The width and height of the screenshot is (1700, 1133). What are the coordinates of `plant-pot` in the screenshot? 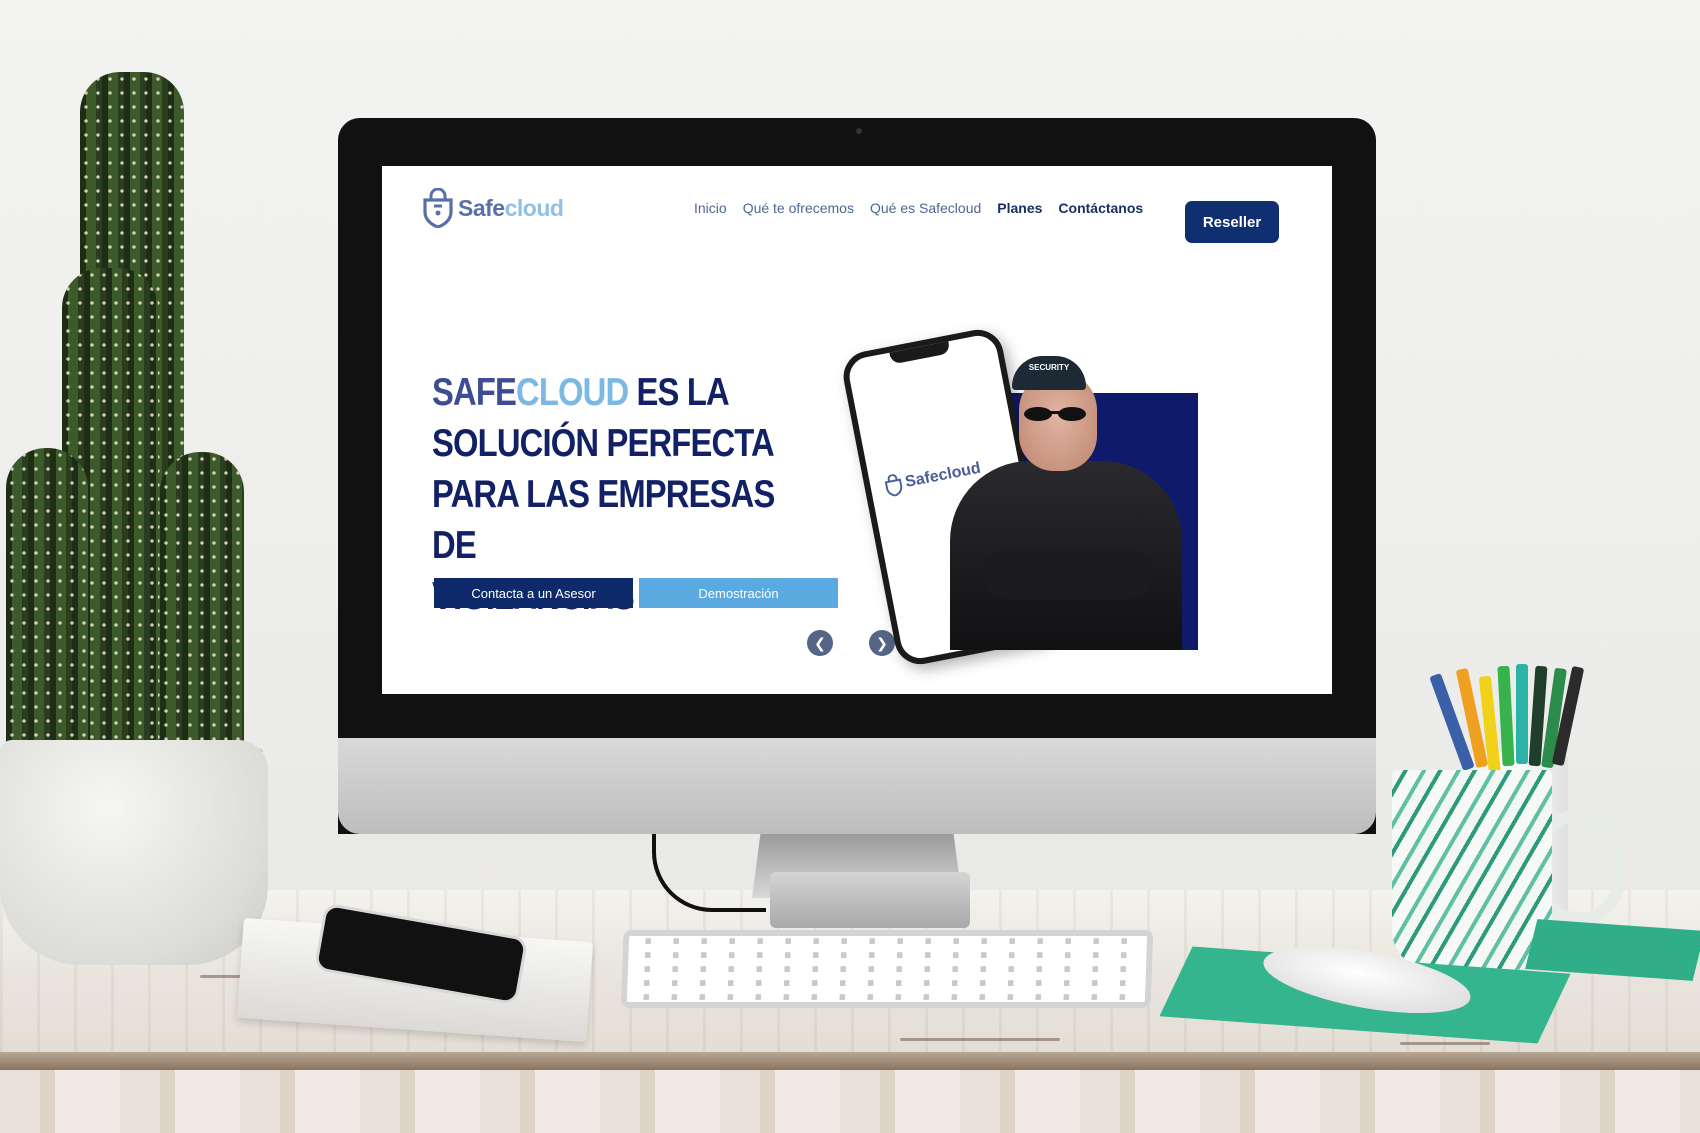 It's located at (134, 852).